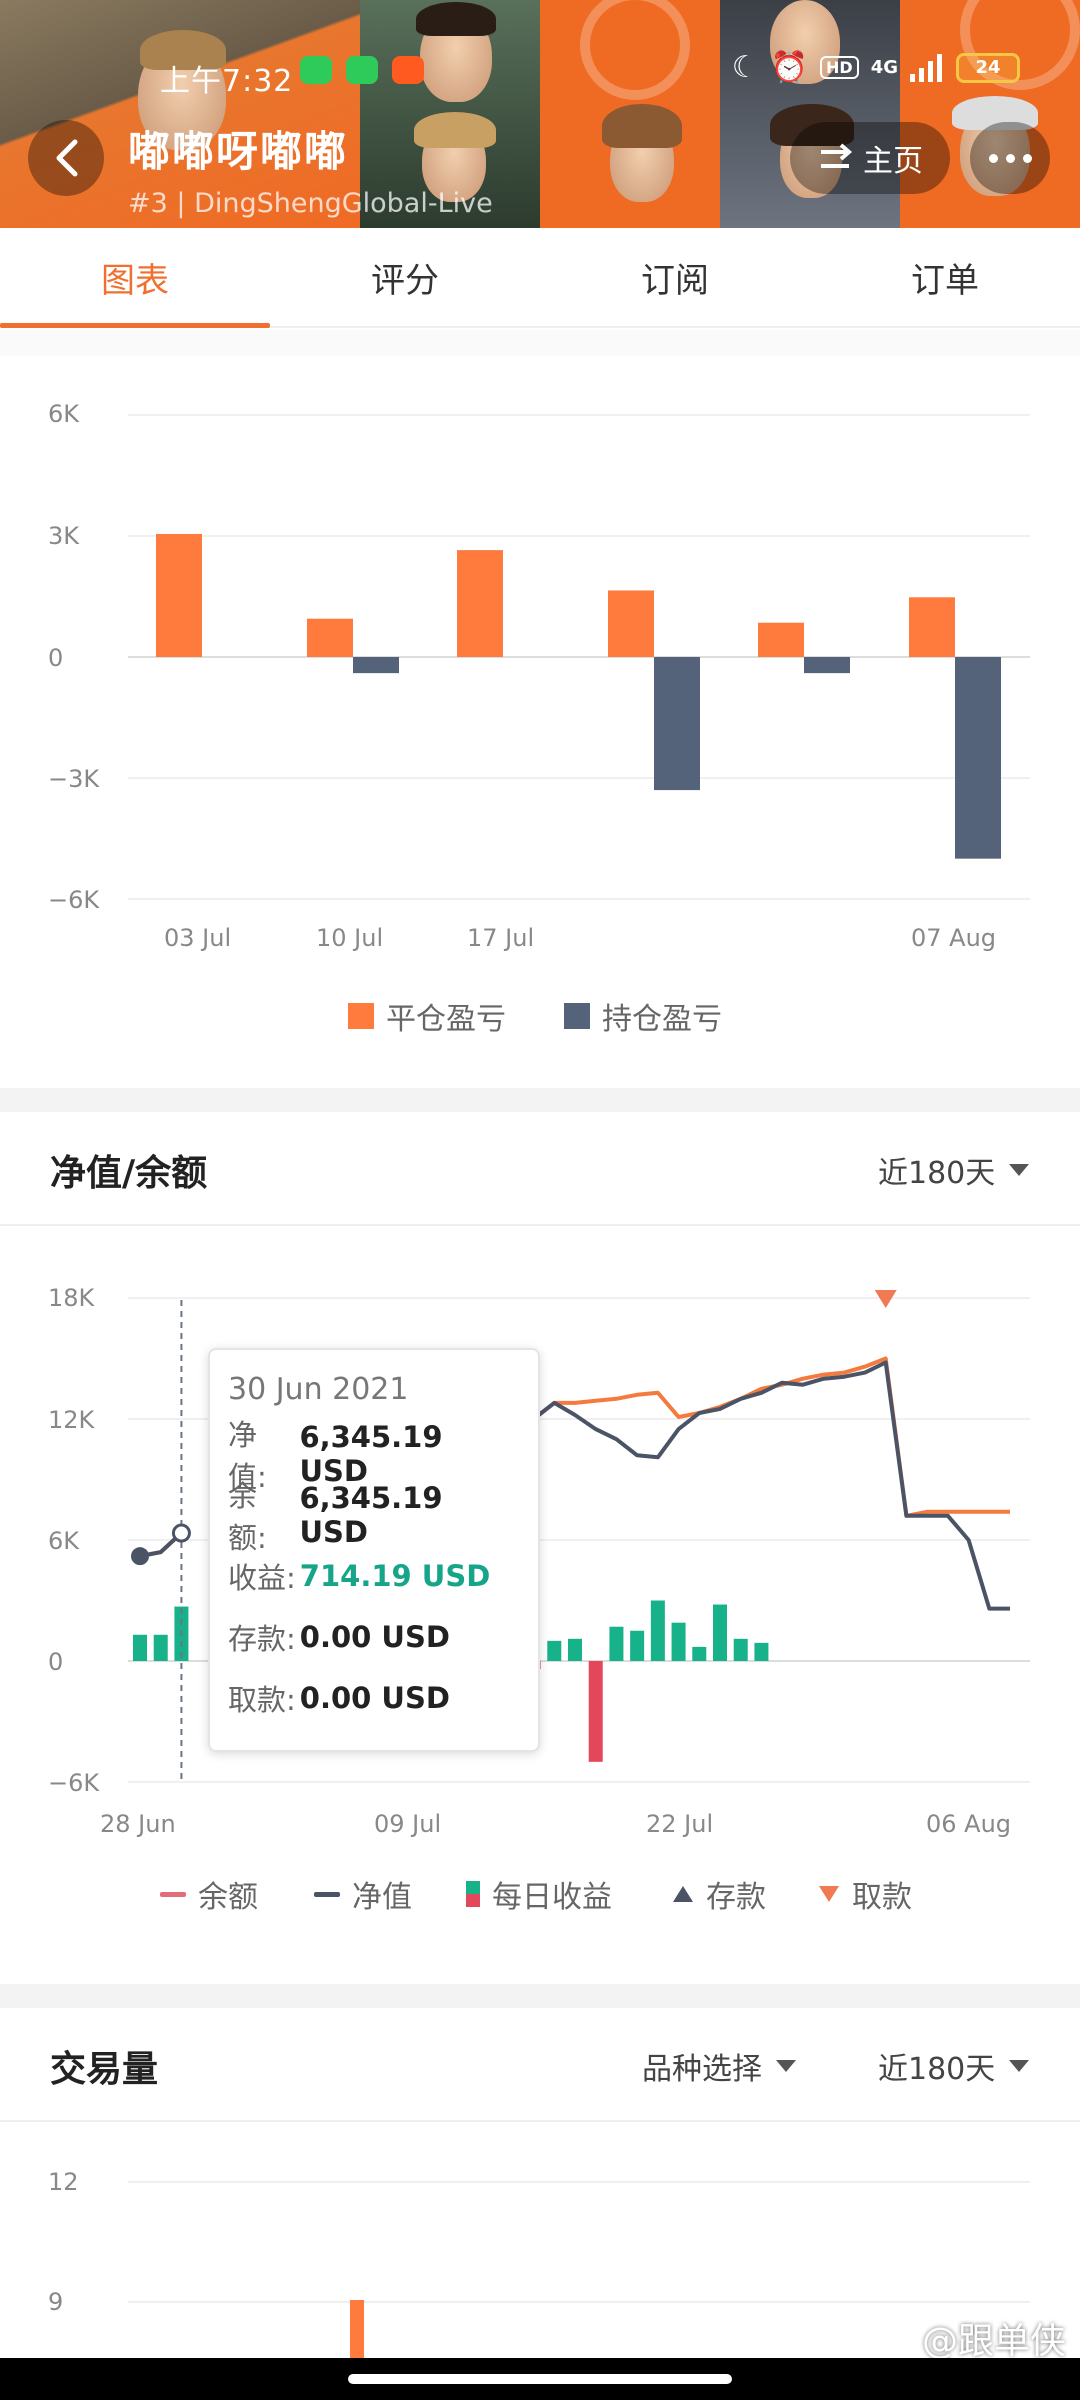  I want to click on volume-chart, so click(579, 2270).